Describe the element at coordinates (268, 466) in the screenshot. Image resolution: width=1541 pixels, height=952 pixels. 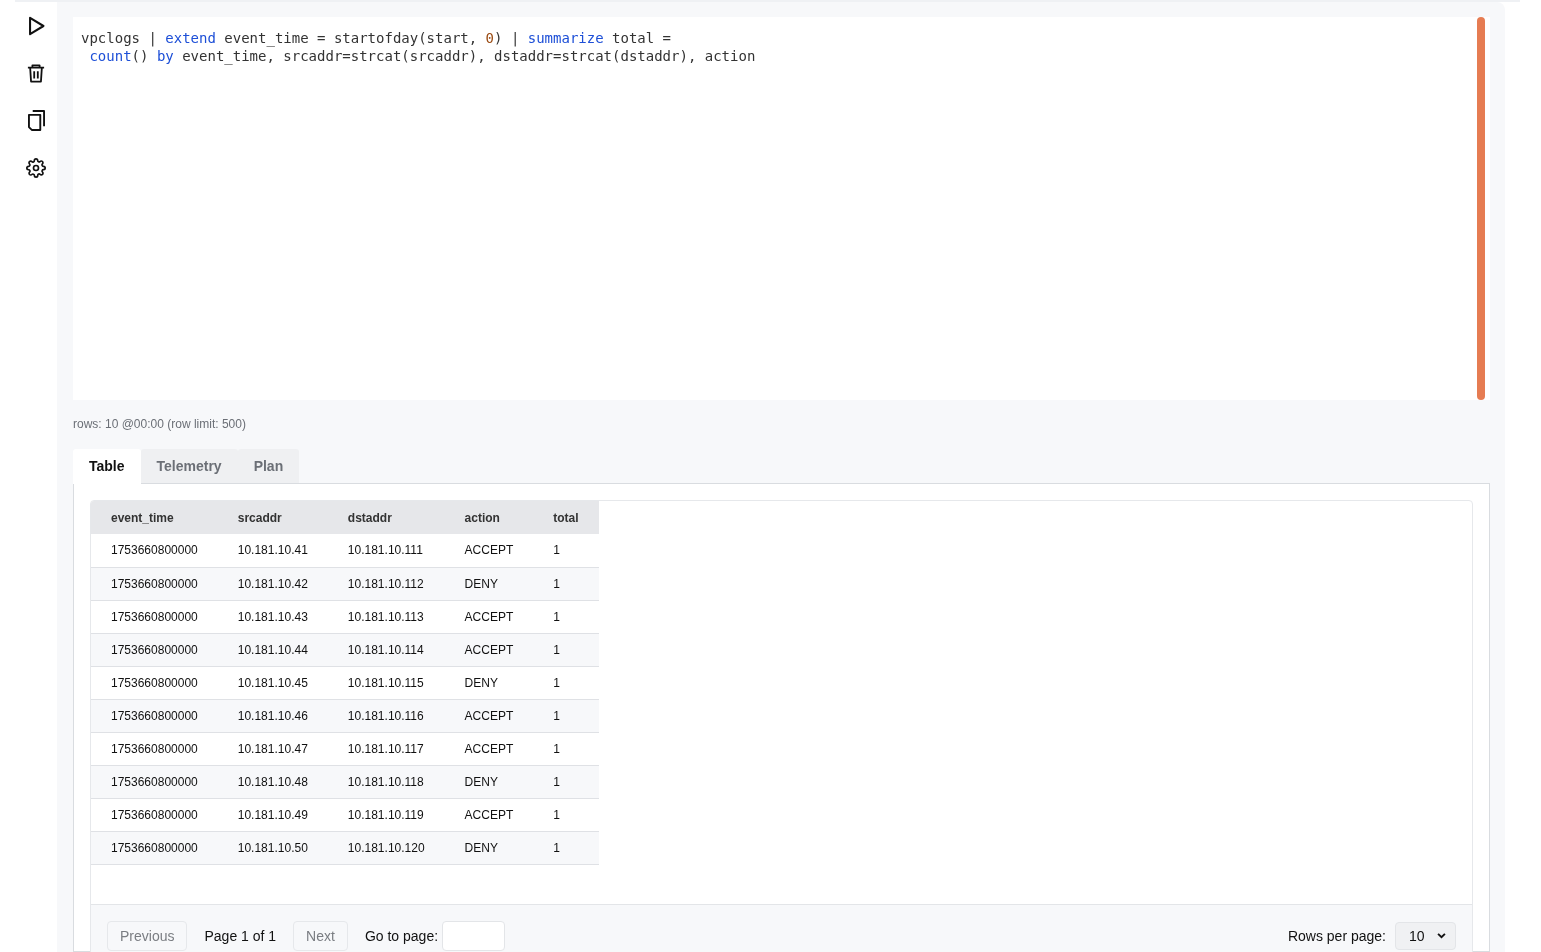
I see `tab: Plan` at that location.